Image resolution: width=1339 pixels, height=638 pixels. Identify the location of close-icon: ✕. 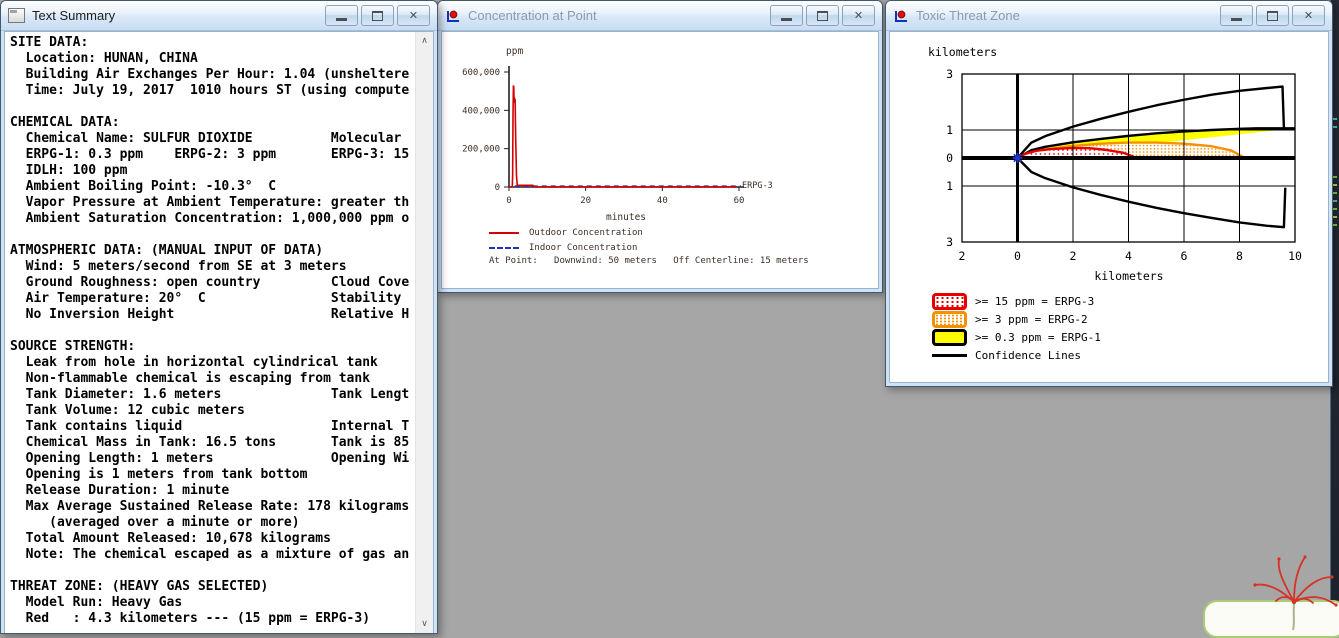
(858, 15).